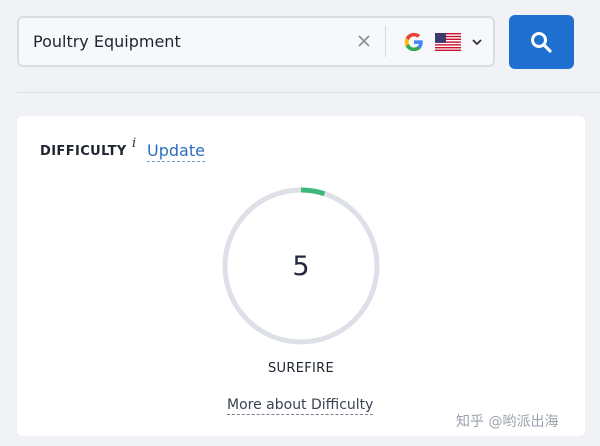  Describe the element at coordinates (301, 266) in the screenshot. I see `difficulty-score: 5` at that location.